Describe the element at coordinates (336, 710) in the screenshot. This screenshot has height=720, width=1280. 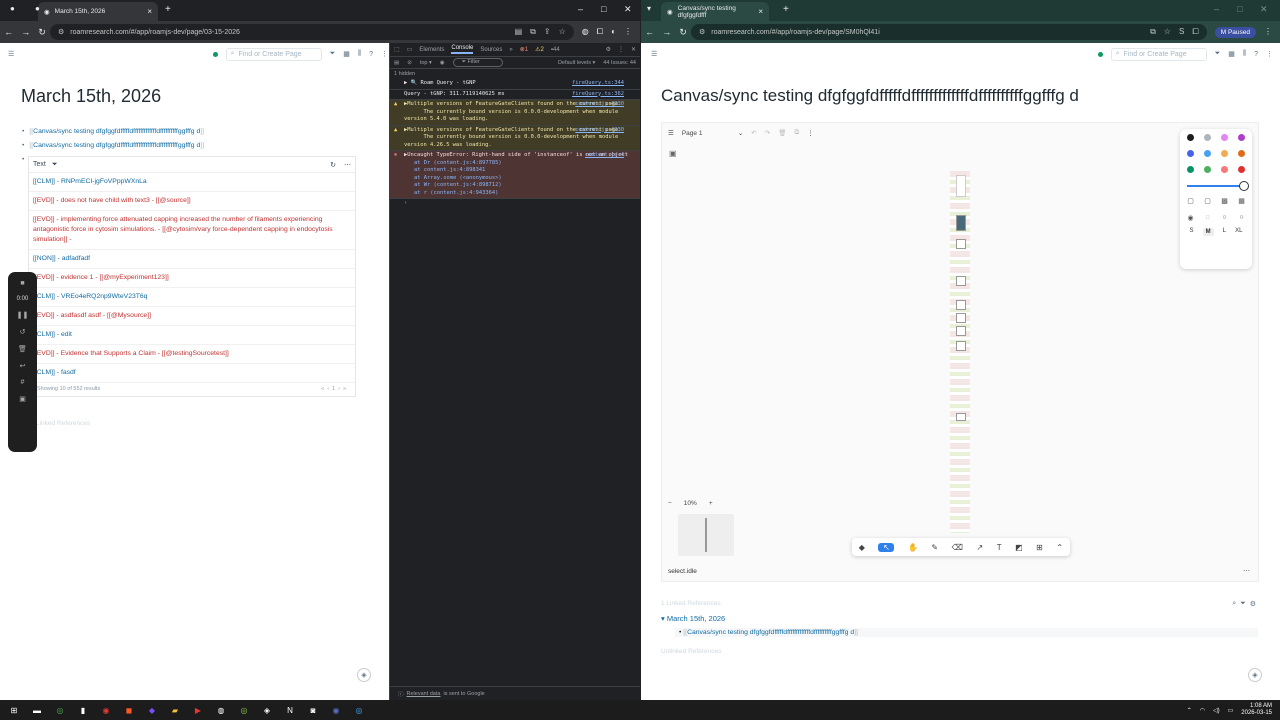
I see `discord-icon: ◉` at that location.